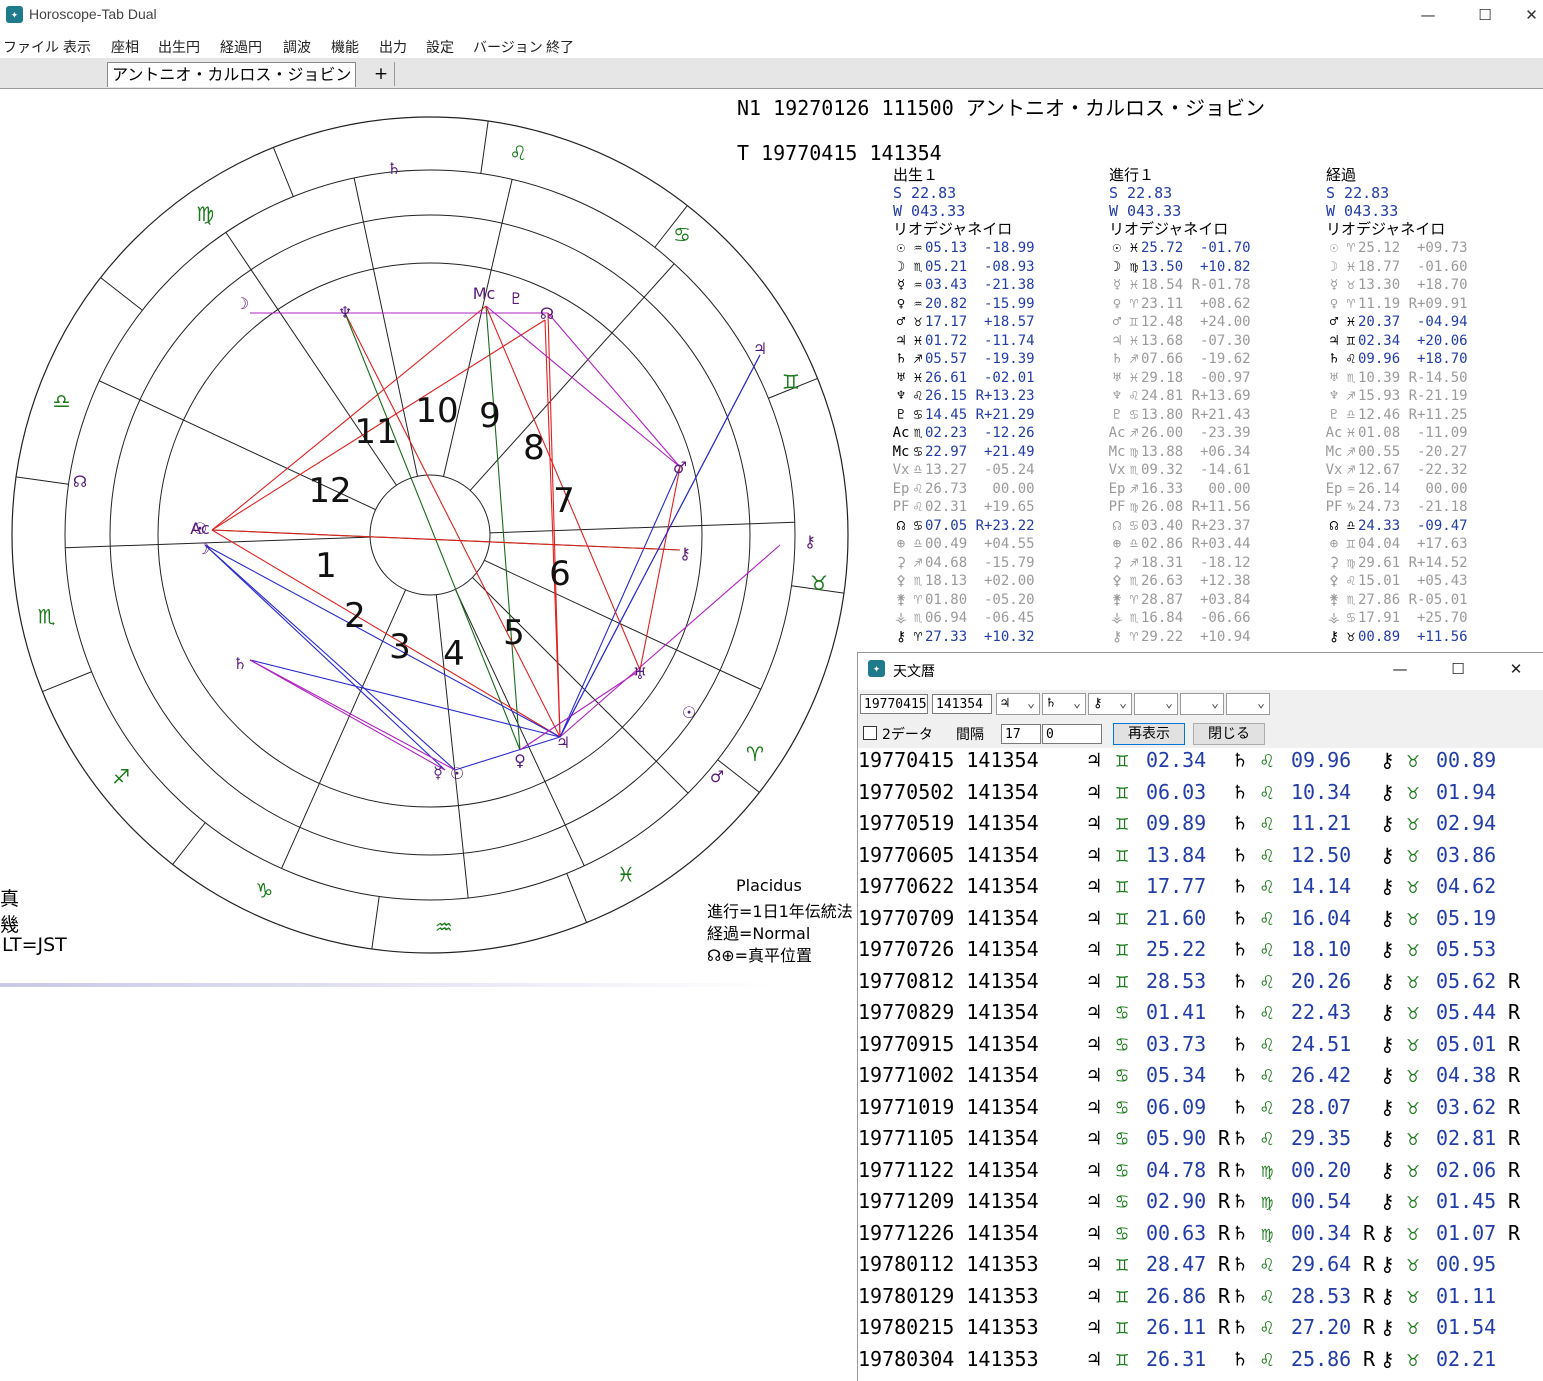 This screenshot has width=1543, height=1381. What do you see at coordinates (203, 548) in the screenshot?
I see `planet-marker: ☽` at bounding box center [203, 548].